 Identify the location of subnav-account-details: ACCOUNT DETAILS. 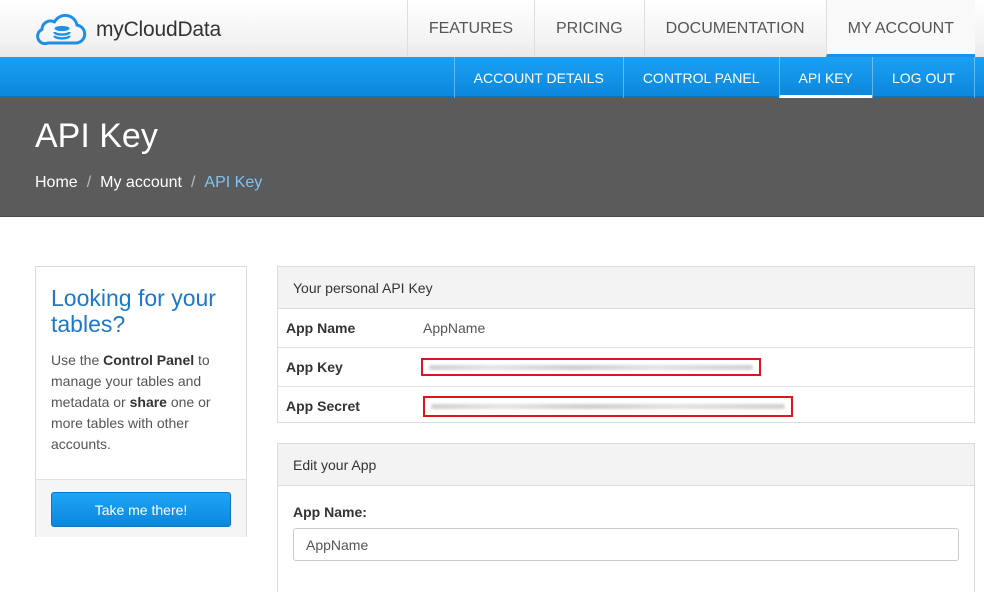
(538, 77).